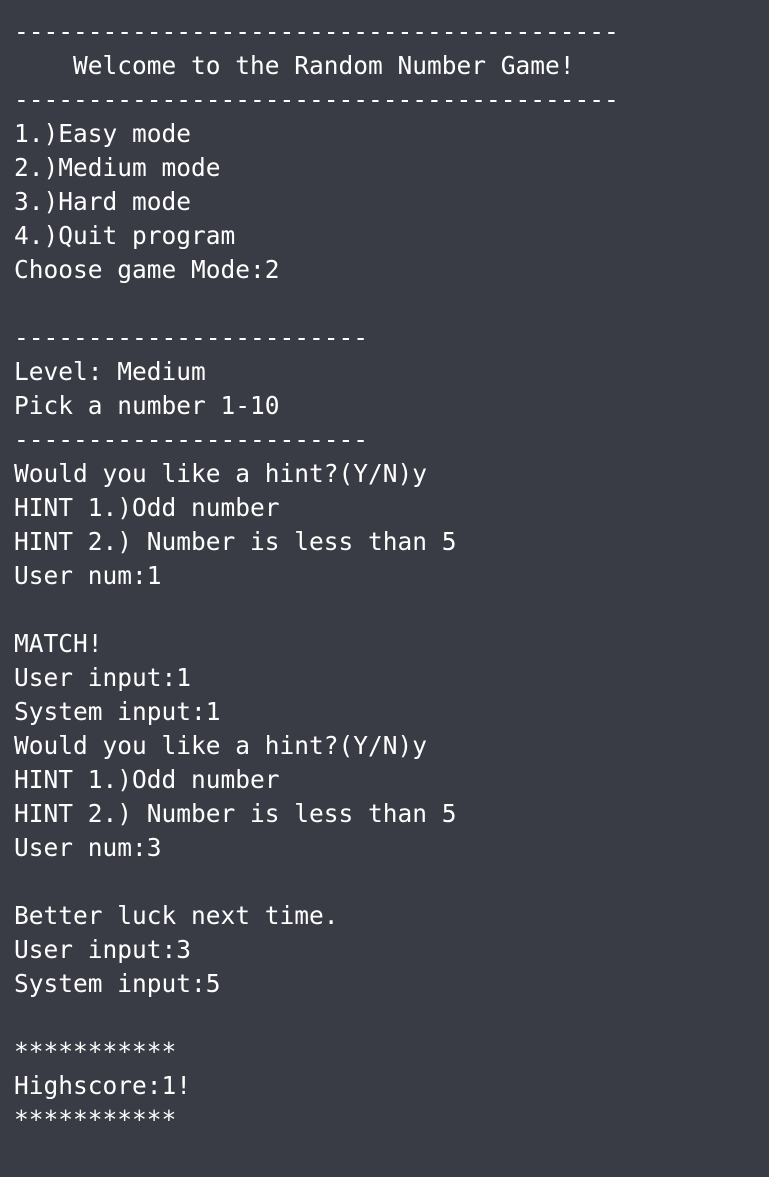  Describe the element at coordinates (103, 201) in the screenshot. I see `menu-option-hard: 3.)Hard mode` at that location.